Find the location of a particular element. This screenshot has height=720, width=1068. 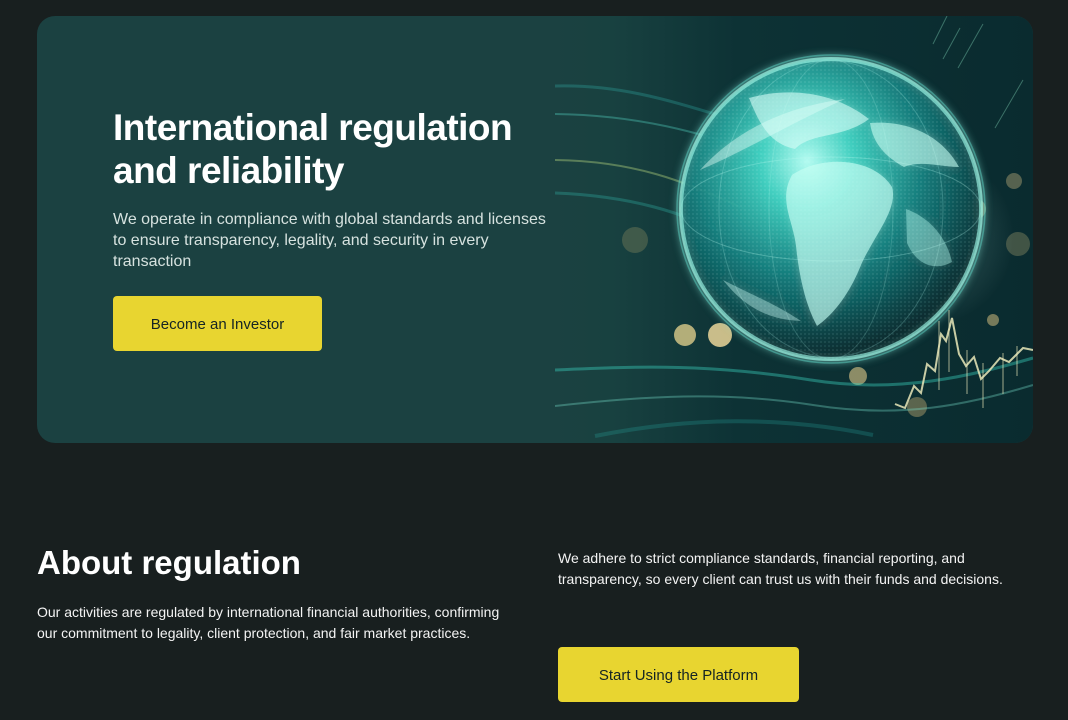

start-platform-button: Start Using the Platform is located at coordinates (678, 674).